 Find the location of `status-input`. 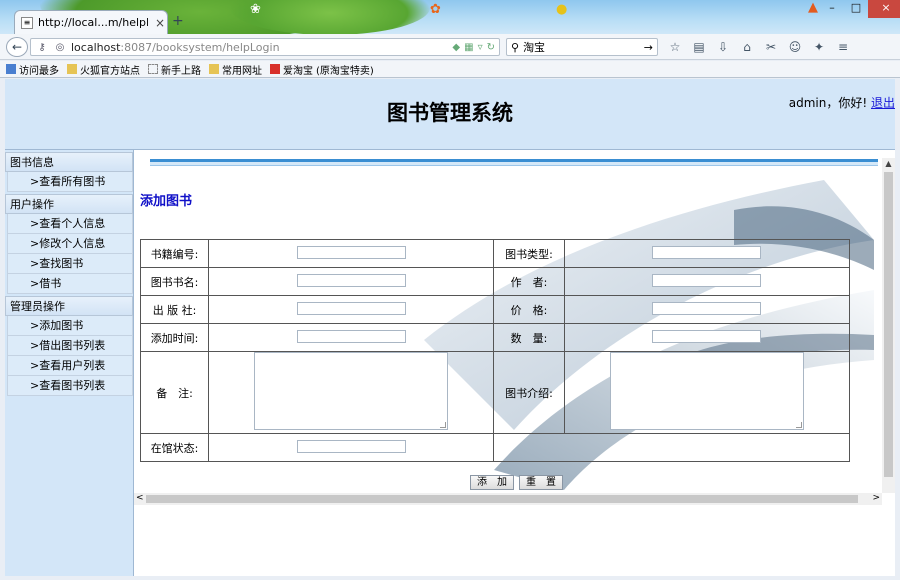

status-input is located at coordinates (351, 446).